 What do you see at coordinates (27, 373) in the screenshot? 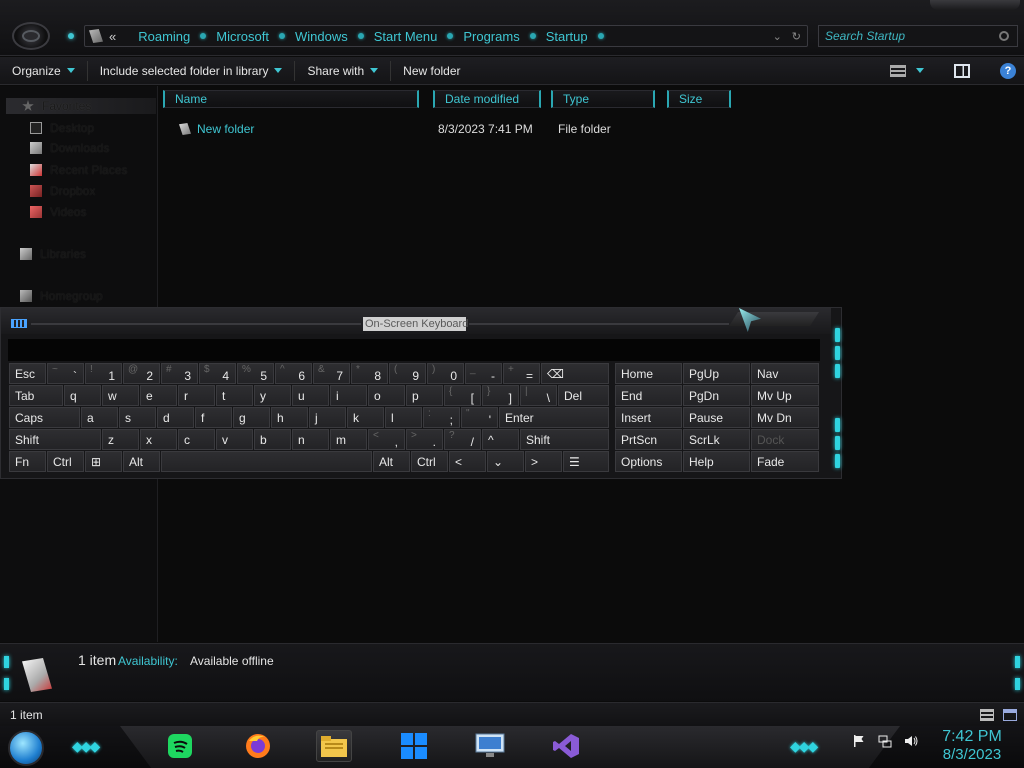
I see `osk-key-esc: Esc` at bounding box center [27, 373].